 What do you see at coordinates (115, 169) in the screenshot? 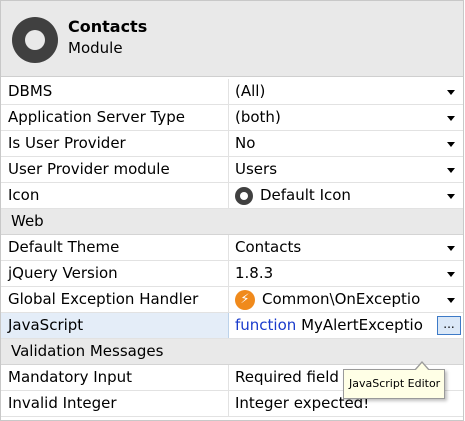
I see `property-label: User Provider module` at bounding box center [115, 169].